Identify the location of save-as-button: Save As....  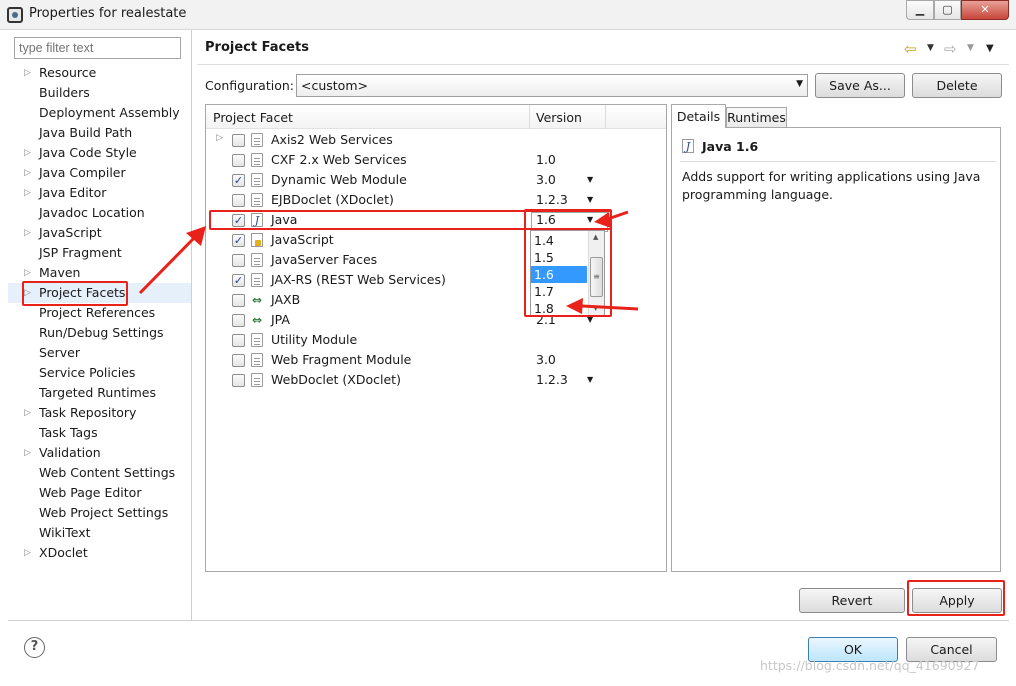
(860, 85).